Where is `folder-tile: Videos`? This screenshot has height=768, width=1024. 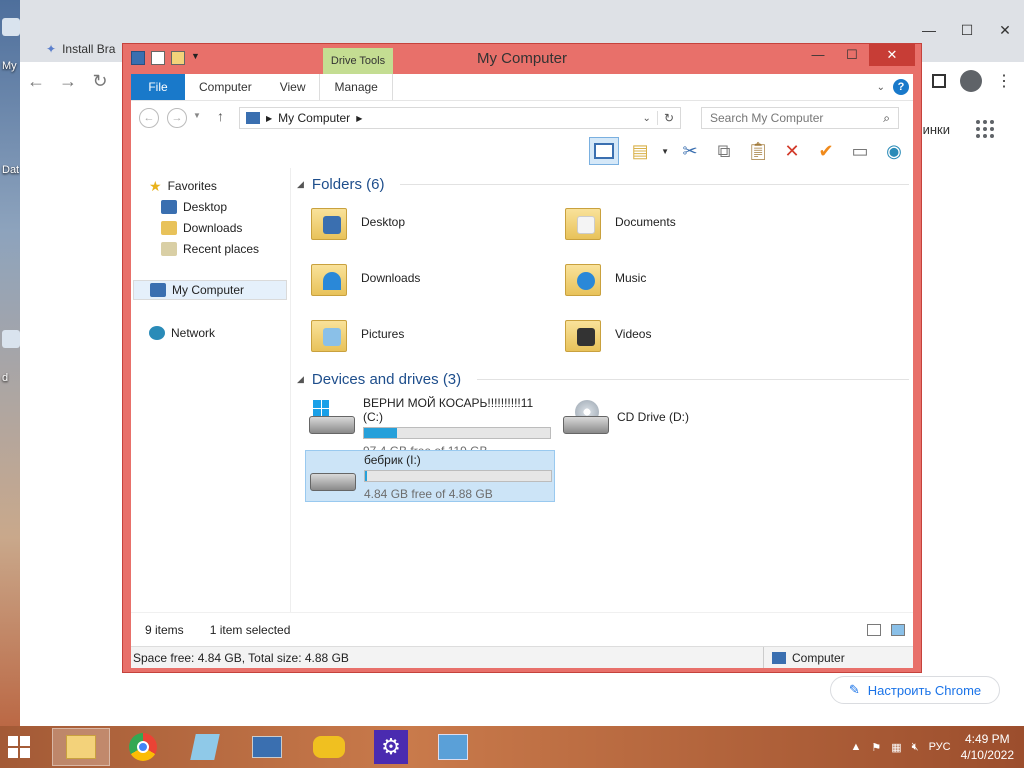 folder-tile: Videos is located at coordinates (607, 334).